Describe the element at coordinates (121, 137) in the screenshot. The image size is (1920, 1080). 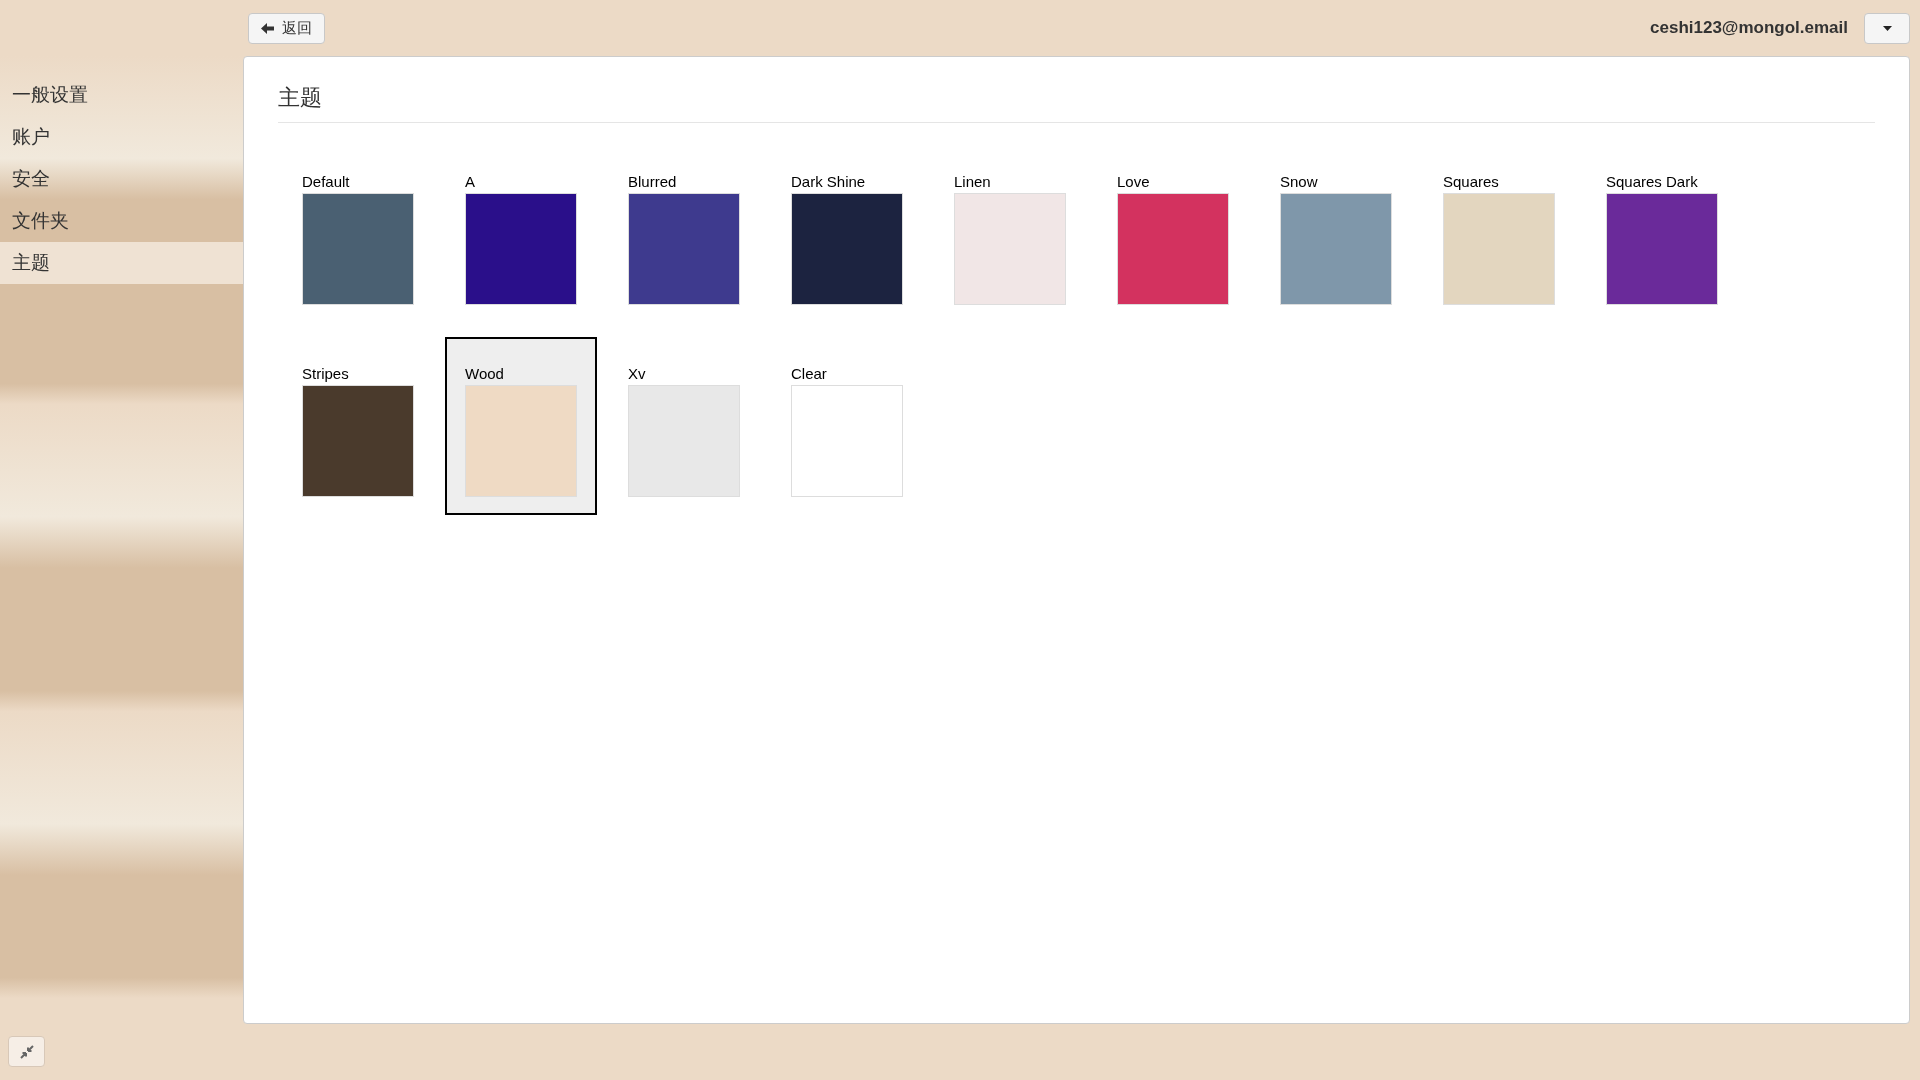
I see `sidebar-item: 账户` at that location.